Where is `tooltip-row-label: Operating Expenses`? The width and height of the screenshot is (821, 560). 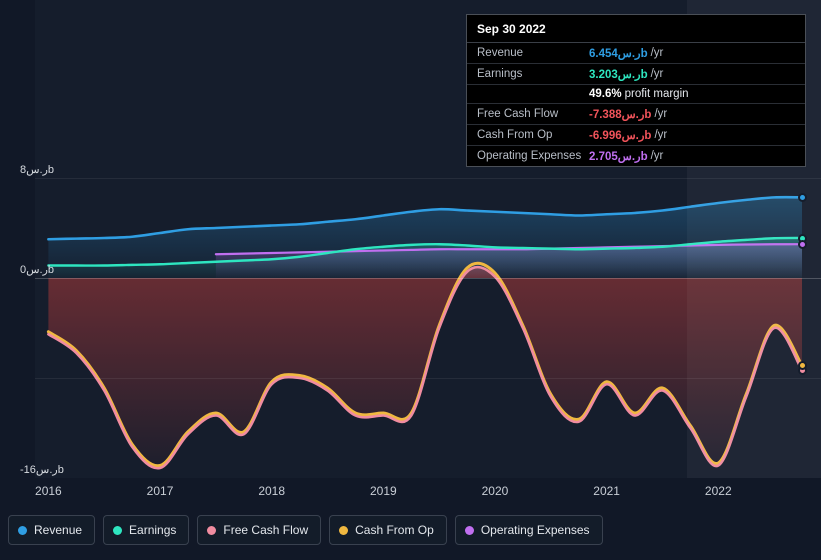
tooltip-row-label: Operating Expenses is located at coordinates (529, 156).